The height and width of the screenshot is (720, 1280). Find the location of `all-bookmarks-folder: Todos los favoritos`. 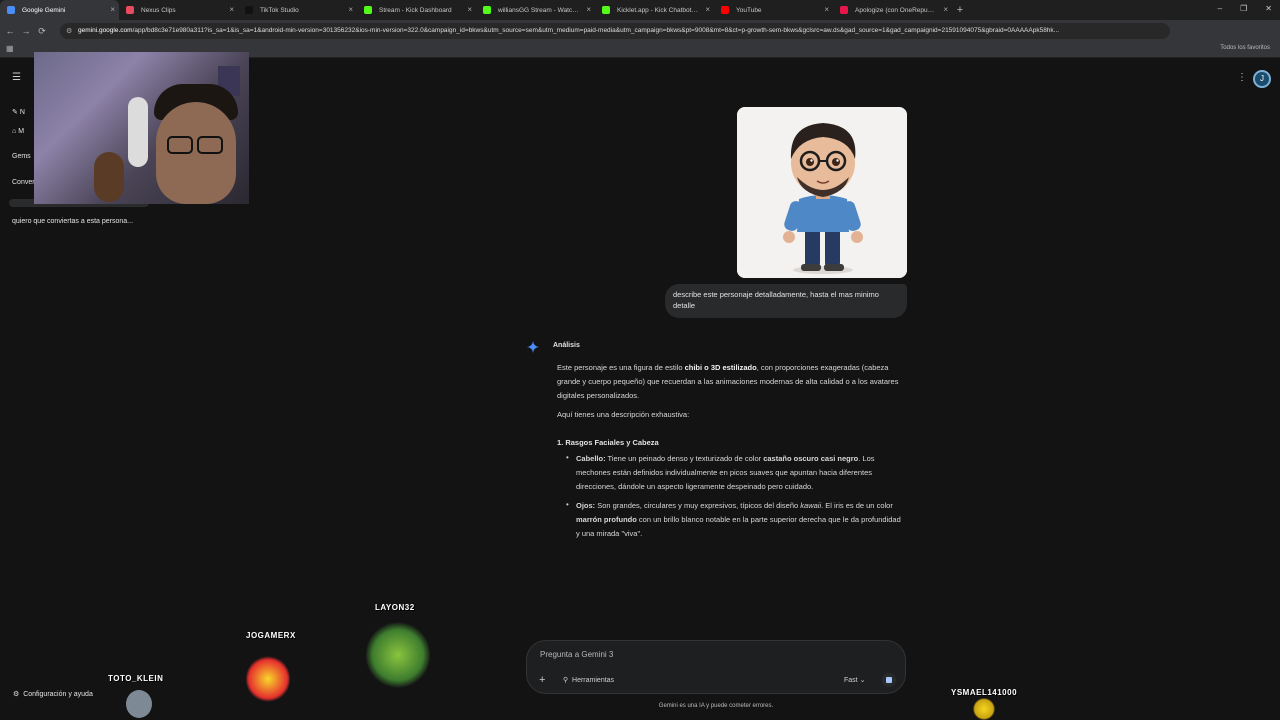

all-bookmarks-folder: Todos los favoritos is located at coordinates (1245, 48).